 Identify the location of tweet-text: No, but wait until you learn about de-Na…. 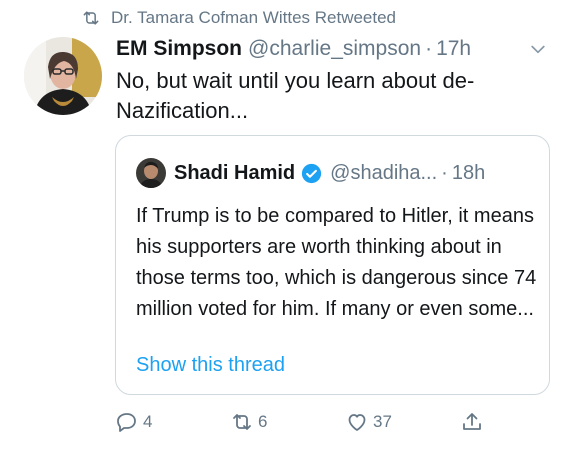
(295, 95).